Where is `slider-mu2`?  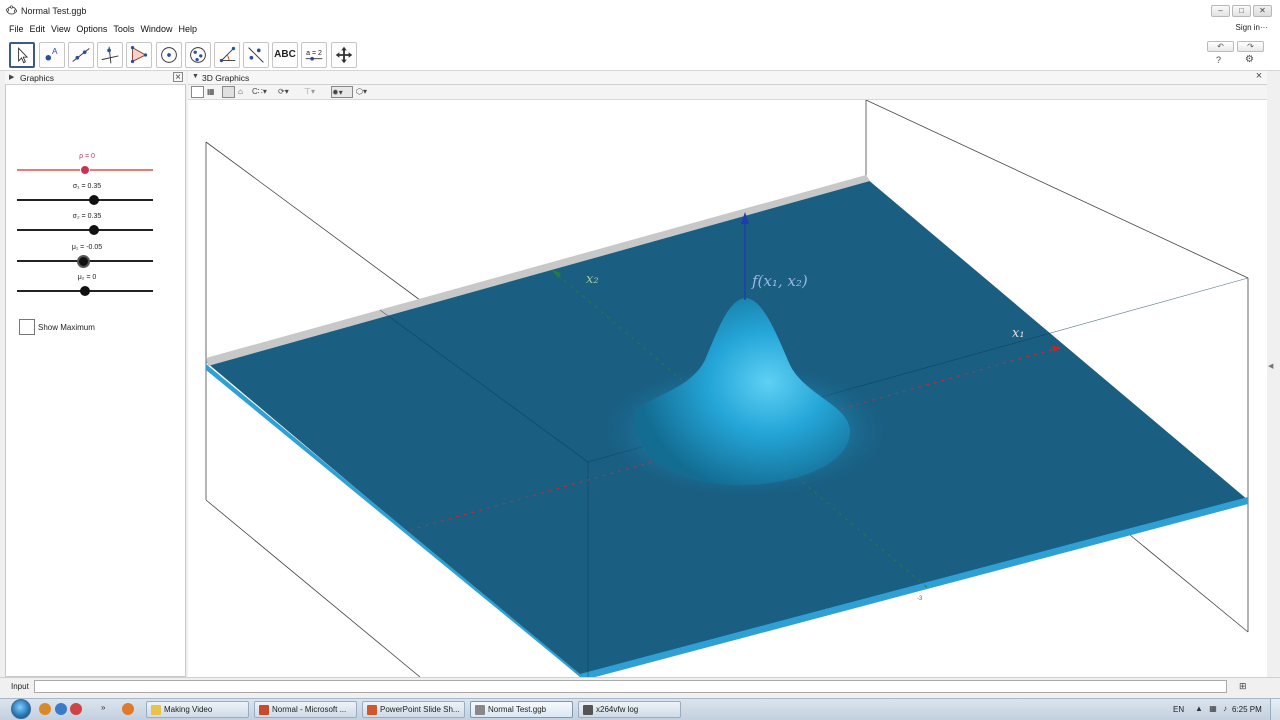 slider-mu2 is located at coordinates (85, 291).